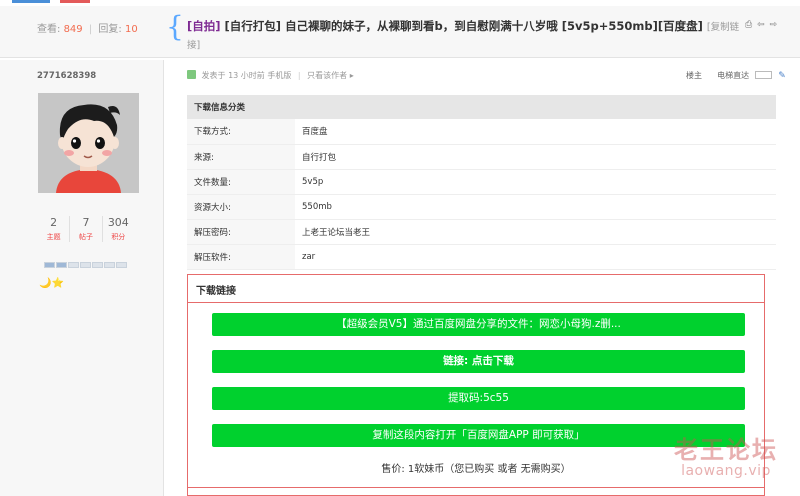 This screenshot has width=800, height=496. I want to click on download-box-divider, so click(476, 302).